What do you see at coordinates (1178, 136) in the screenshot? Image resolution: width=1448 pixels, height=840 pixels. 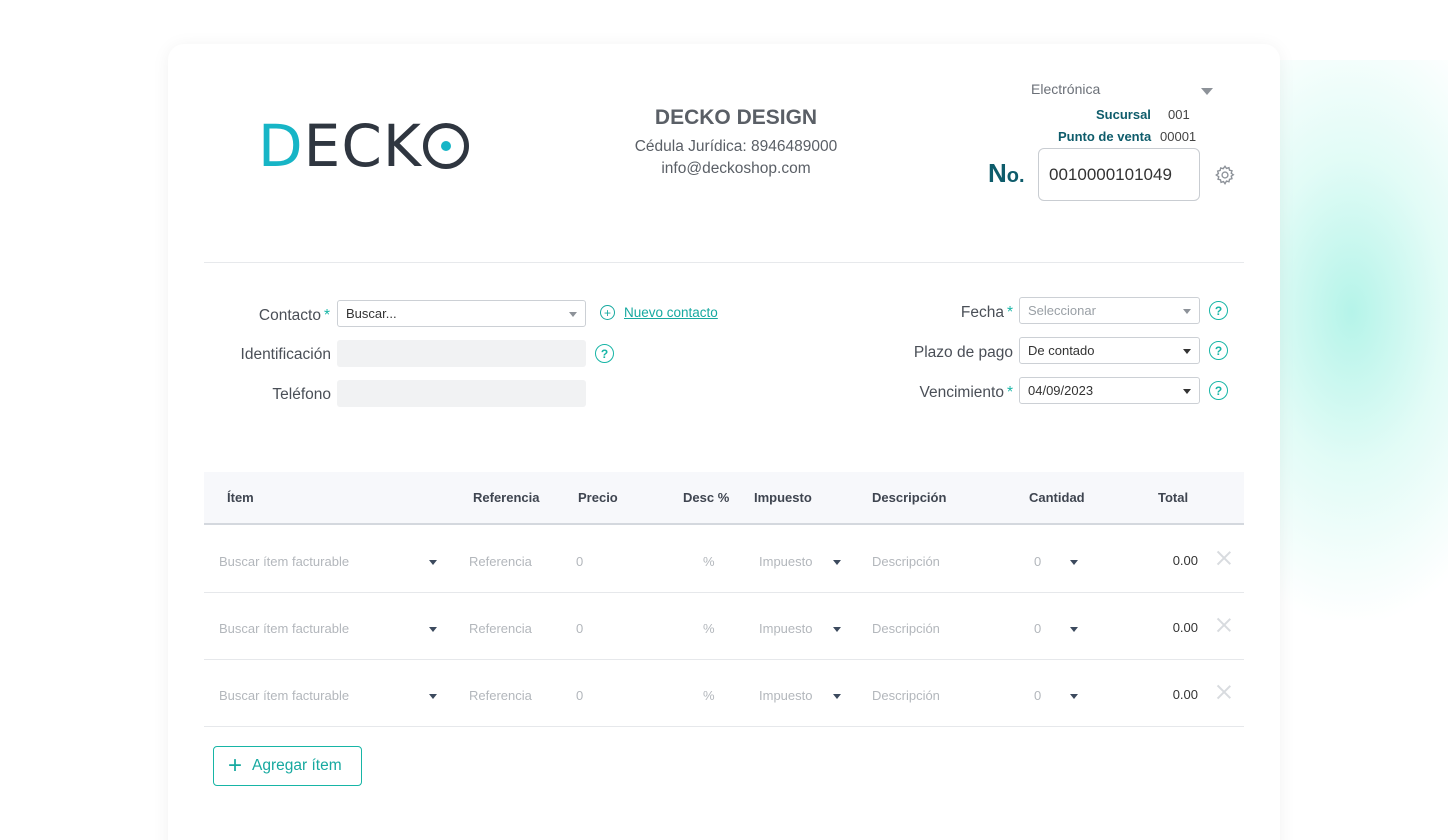 I see `punto-venta-value: 00001` at bounding box center [1178, 136].